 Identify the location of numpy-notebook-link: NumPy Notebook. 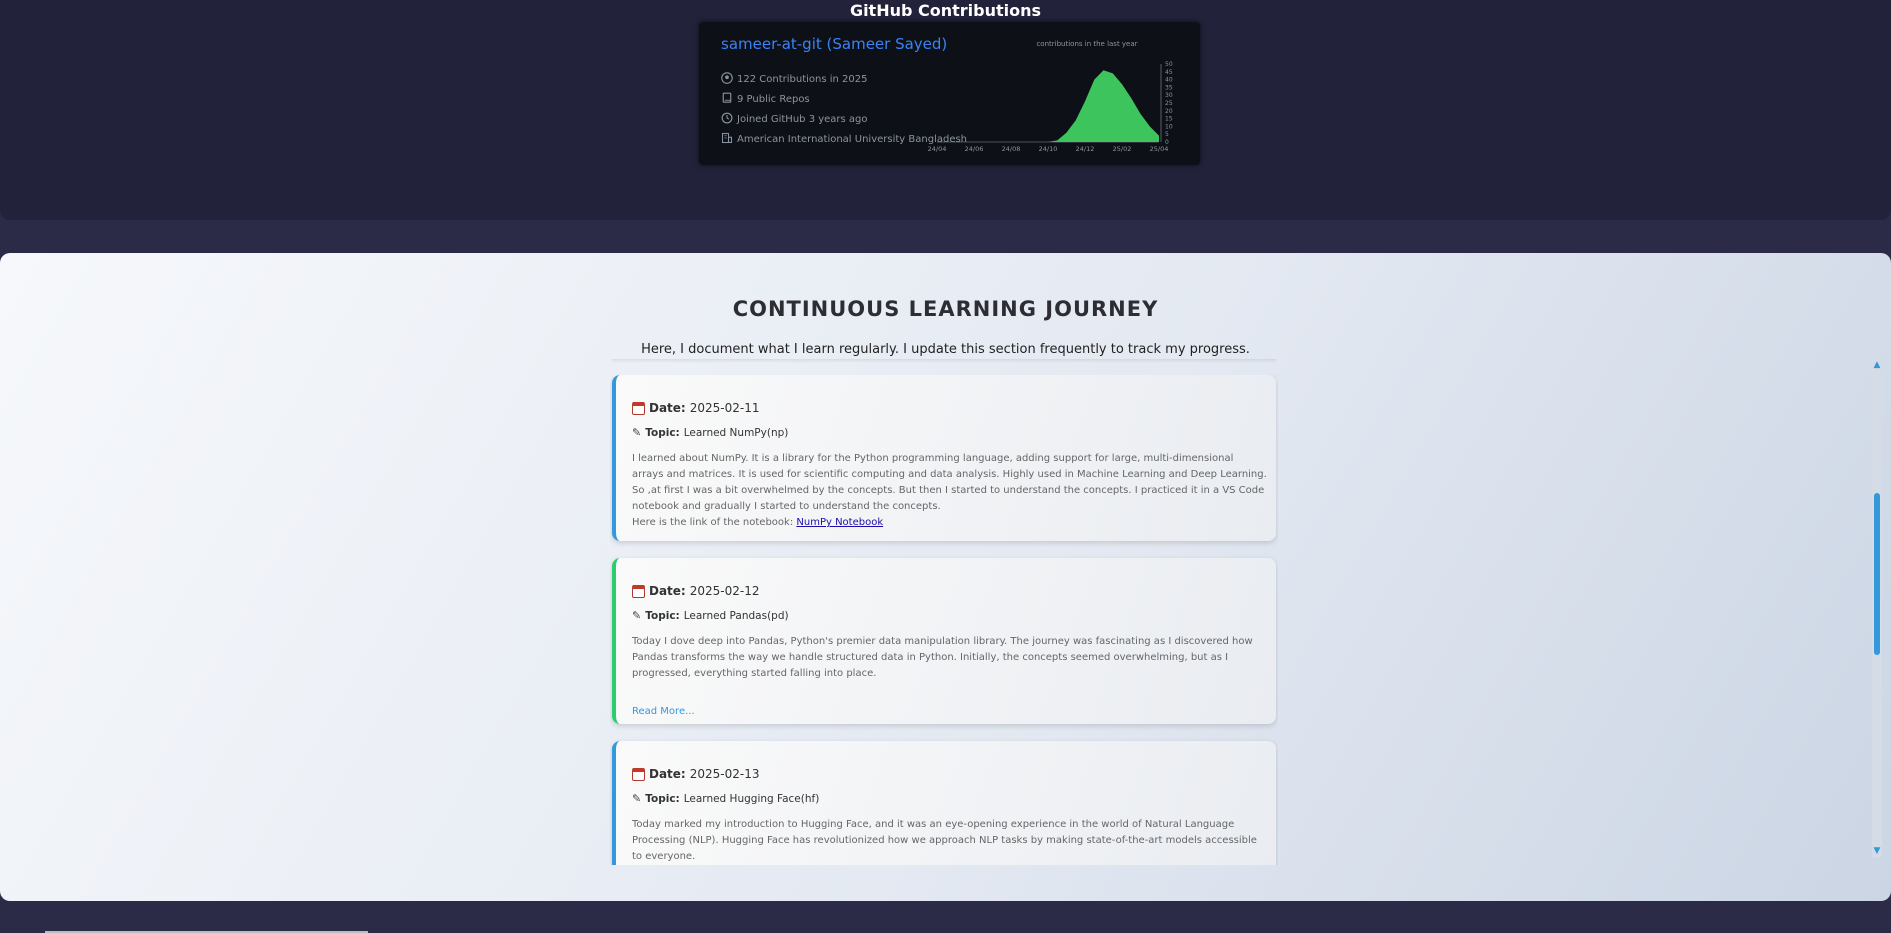
(839, 522).